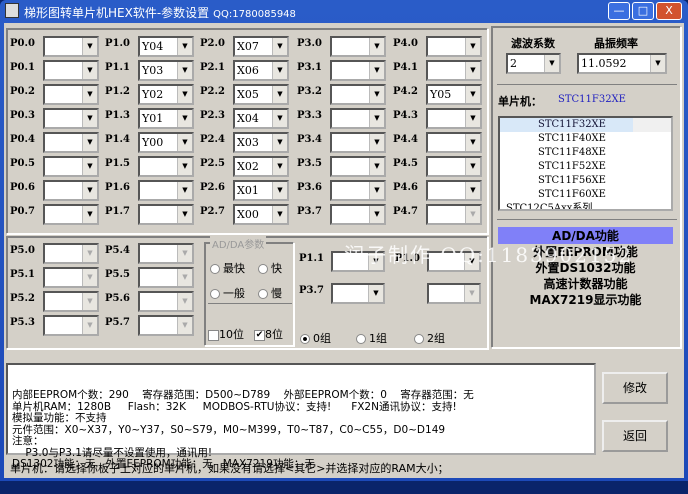  What do you see at coordinates (261, 214) in the screenshot?
I see `port-combo-p2-7: X00 ▼` at bounding box center [261, 214].